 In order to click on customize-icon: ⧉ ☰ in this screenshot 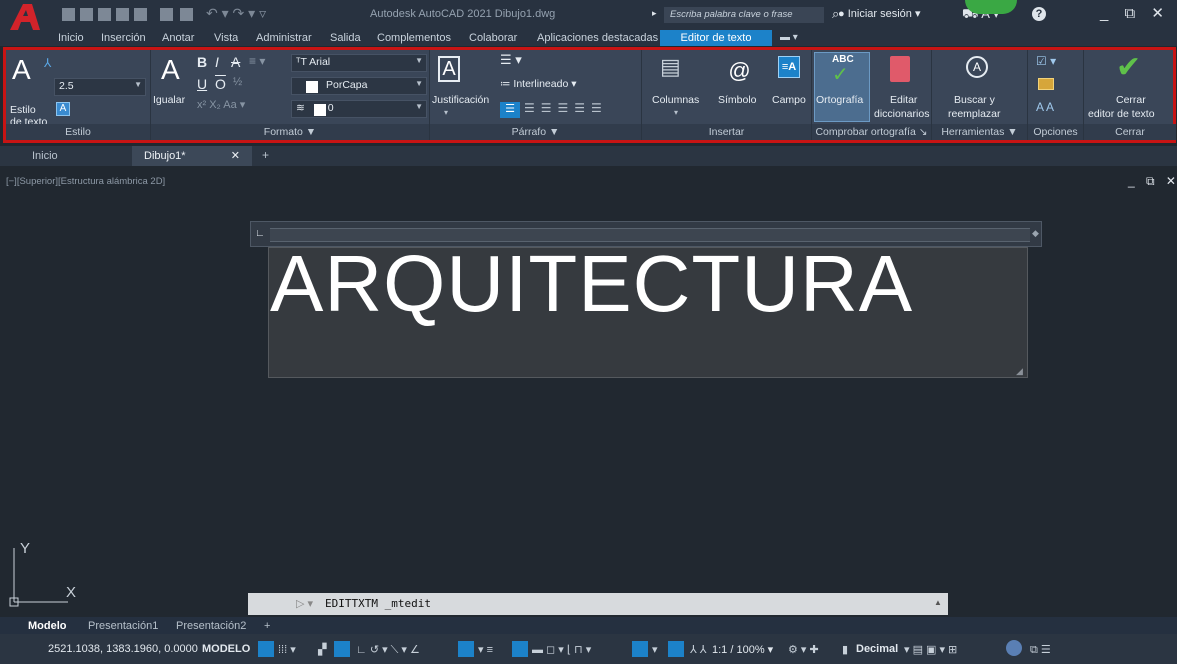, I will do `click(1040, 650)`.